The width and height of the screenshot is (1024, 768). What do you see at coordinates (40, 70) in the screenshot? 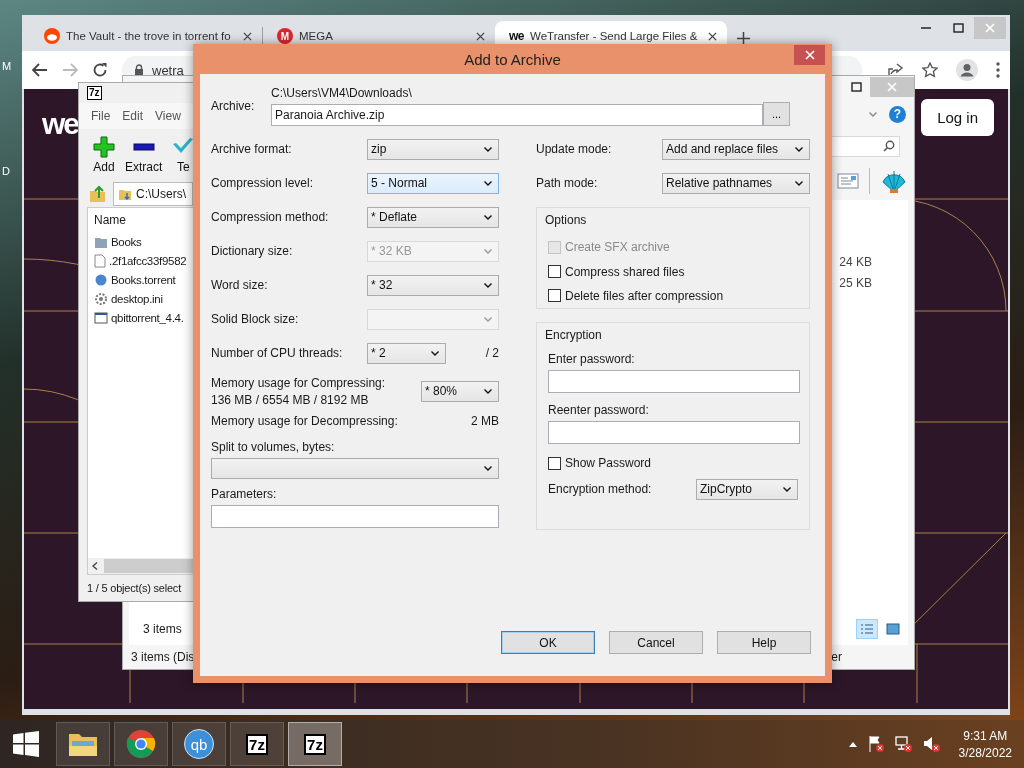
I see `back-icon` at bounding box center [40, 70].